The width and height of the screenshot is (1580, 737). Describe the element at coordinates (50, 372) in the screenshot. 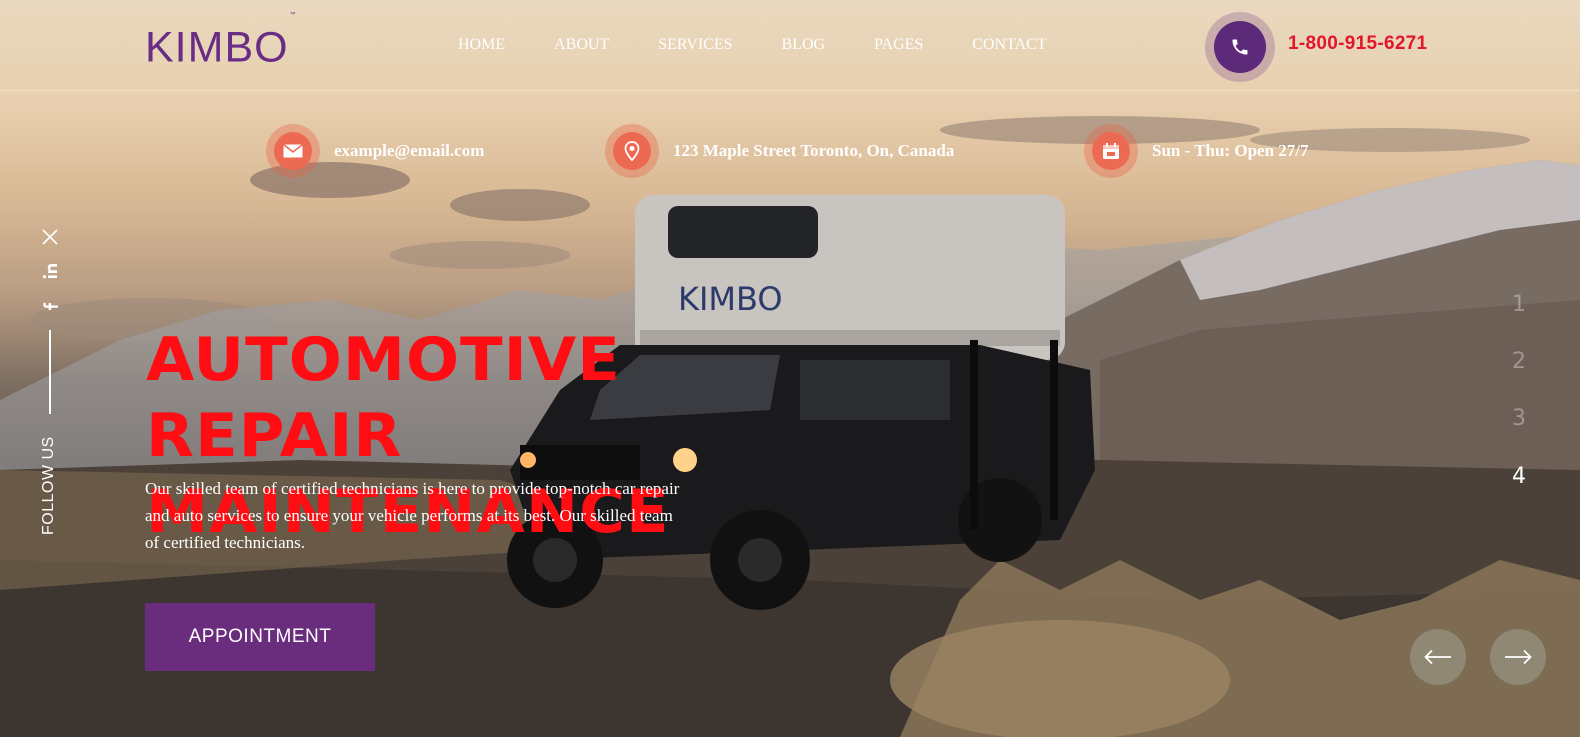

I see `follow-divider` at that location.